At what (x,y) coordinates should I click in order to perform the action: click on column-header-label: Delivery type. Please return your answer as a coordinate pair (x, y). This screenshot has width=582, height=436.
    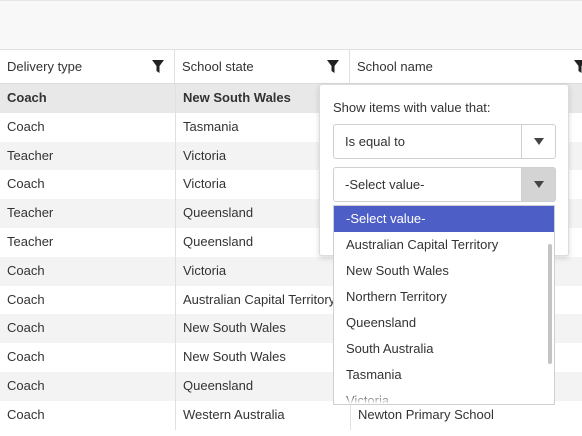
    Looking at the image, I should click on (45, 66).